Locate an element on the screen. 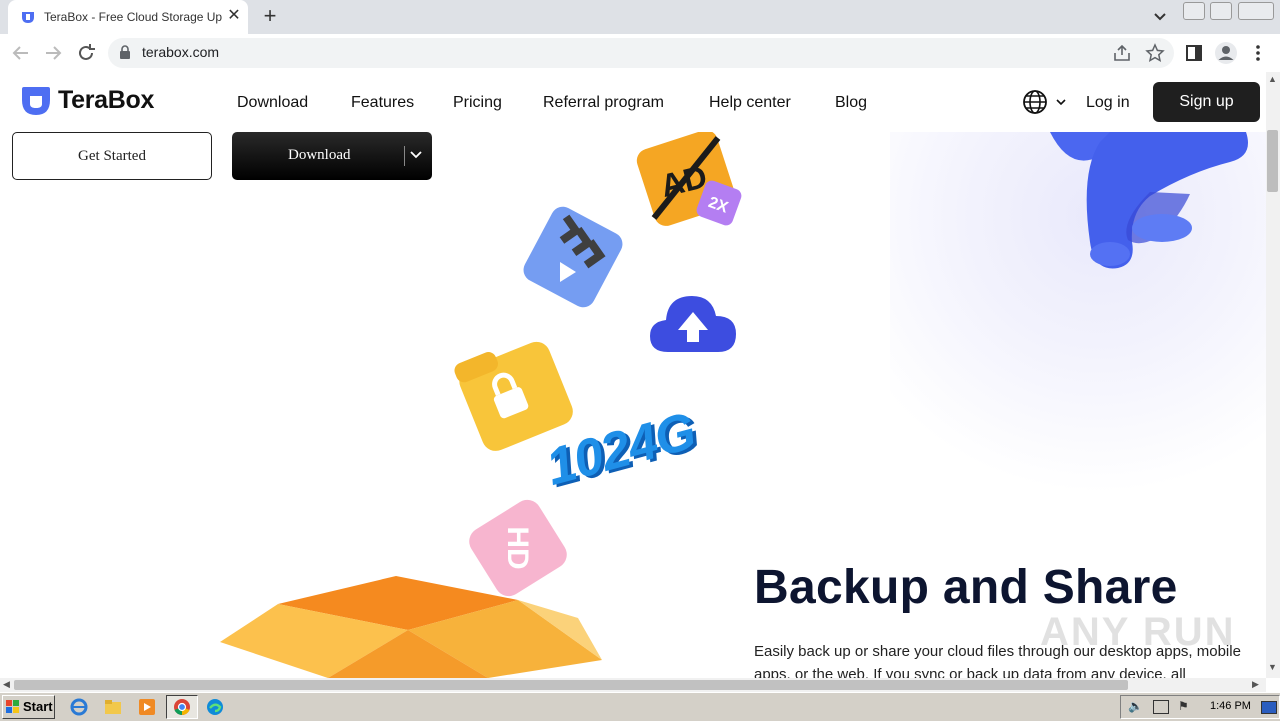 The height and width of the screenshot is (721, 1280). nav-download: Download is located at coordinates (272, 103).